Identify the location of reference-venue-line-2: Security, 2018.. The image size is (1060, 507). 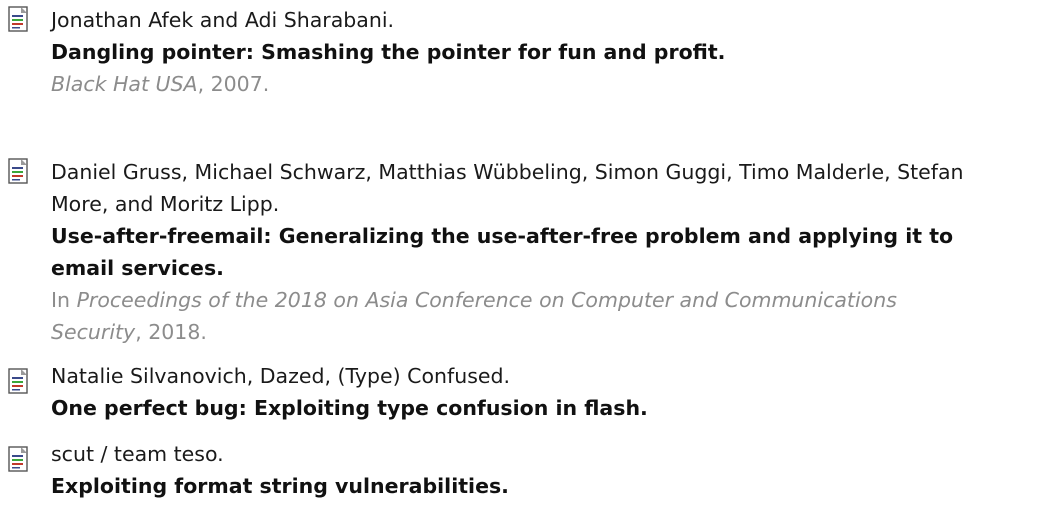
(555, 332).